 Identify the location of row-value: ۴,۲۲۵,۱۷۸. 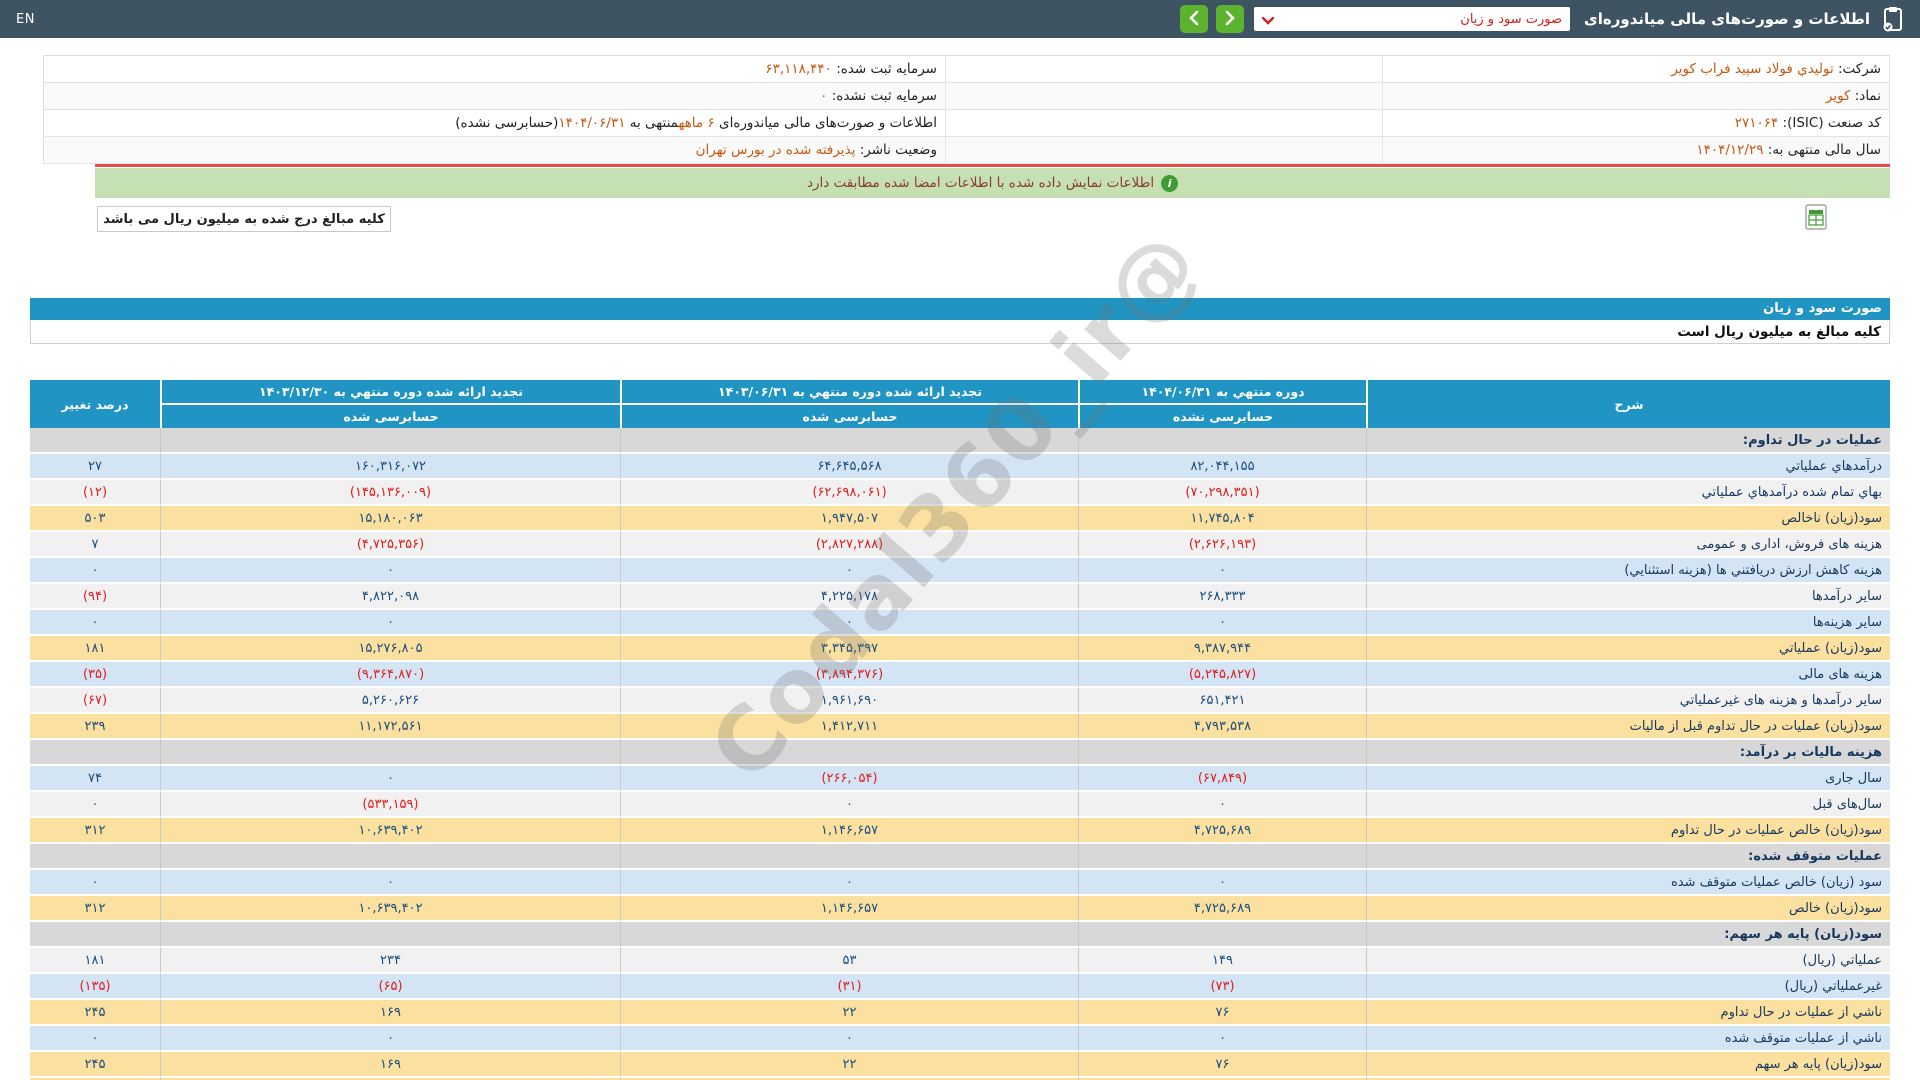
(849, 597).